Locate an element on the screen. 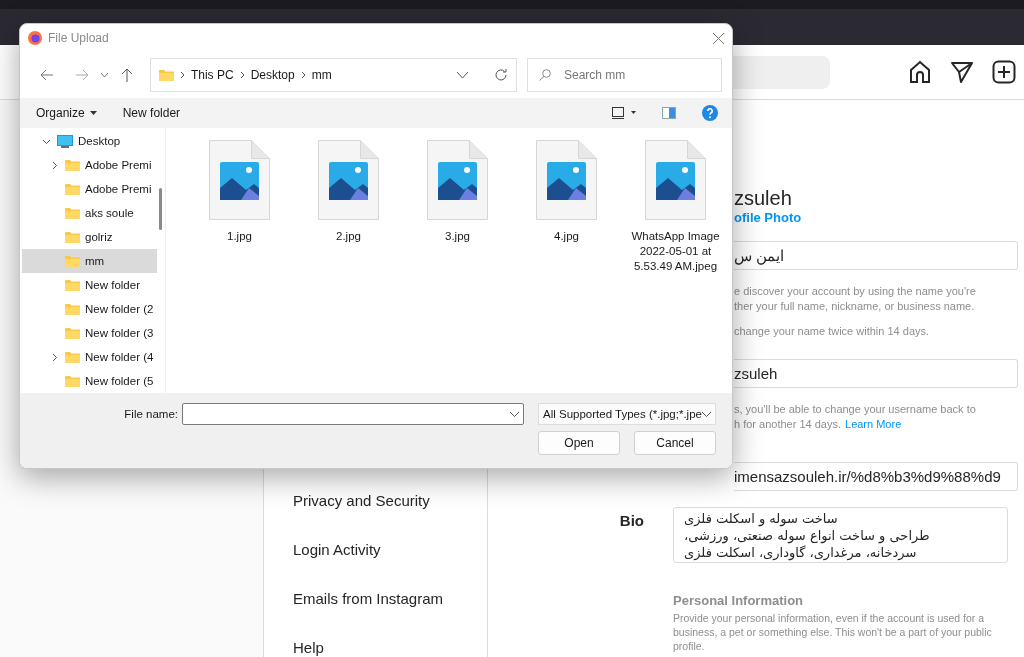 This screenshot has height=657, width=1024. folder-tree-item: New folder (3 is located at coordinates (89, 333).